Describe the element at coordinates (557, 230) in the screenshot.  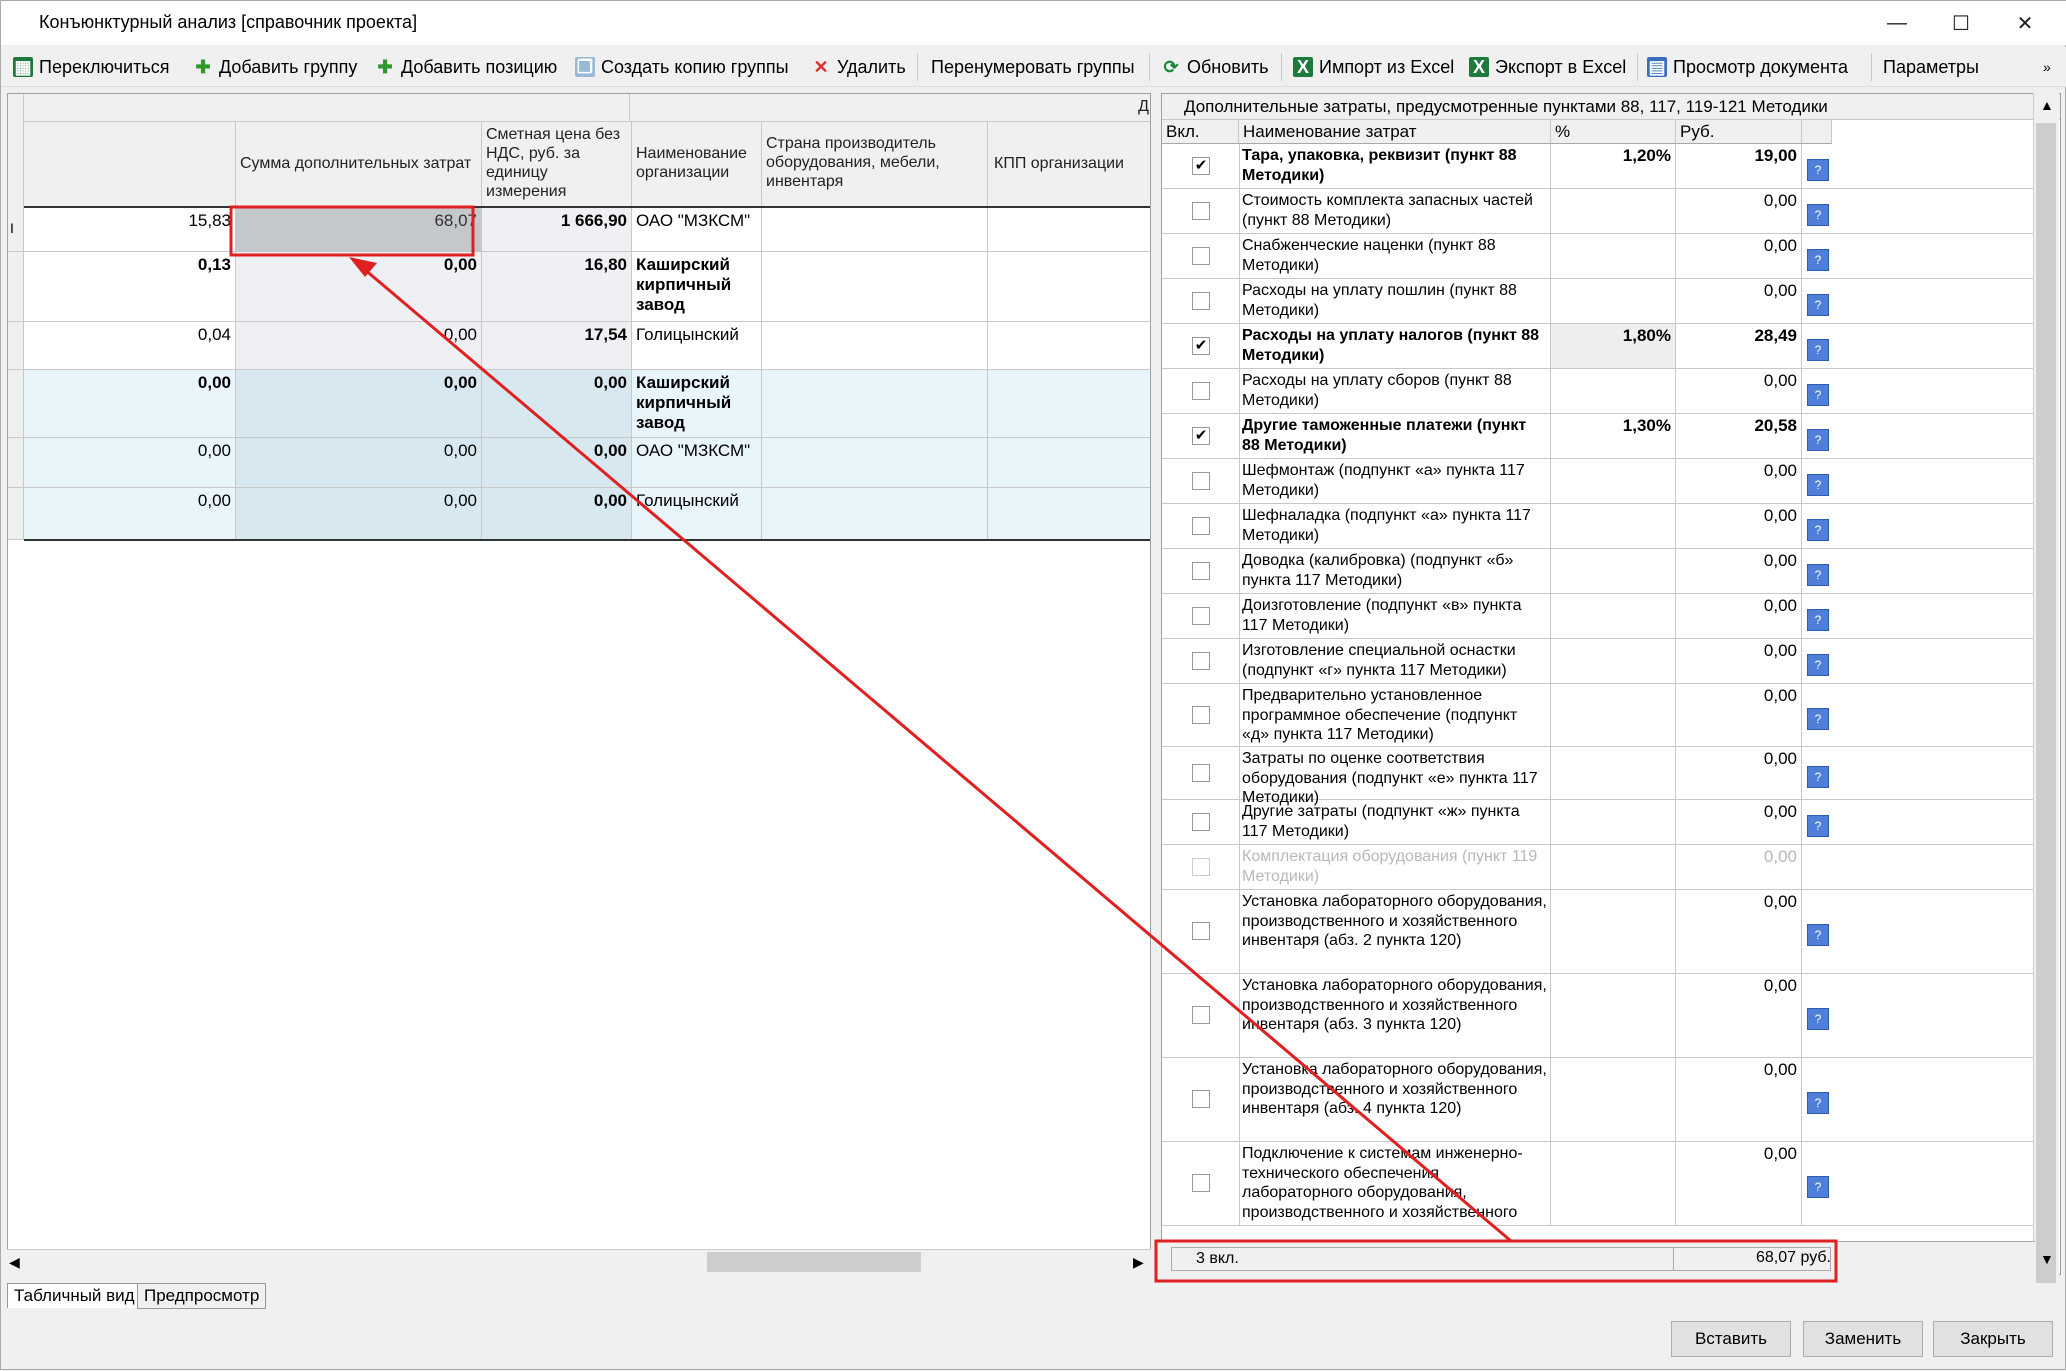
I see `cell-price: 1 666,90` at that location.